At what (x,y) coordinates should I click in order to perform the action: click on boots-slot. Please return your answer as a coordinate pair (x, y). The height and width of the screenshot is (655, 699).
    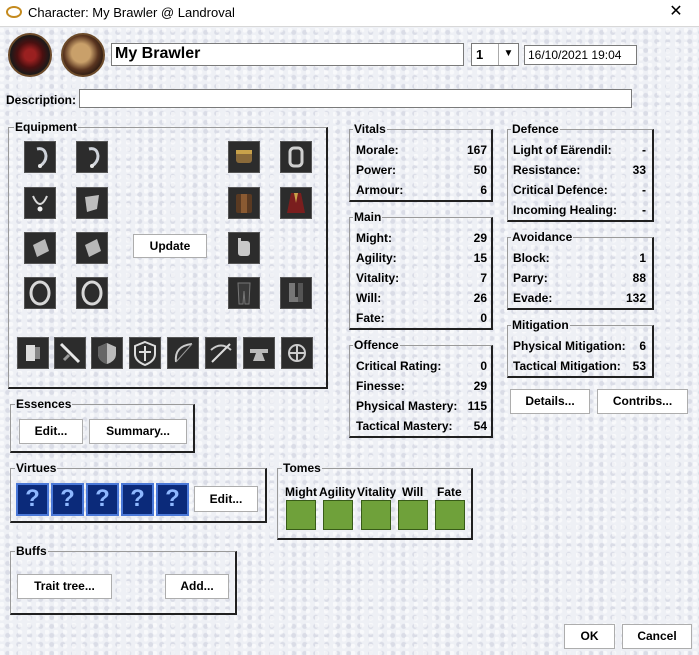
    Looking at the image, I should click on (296, 293).